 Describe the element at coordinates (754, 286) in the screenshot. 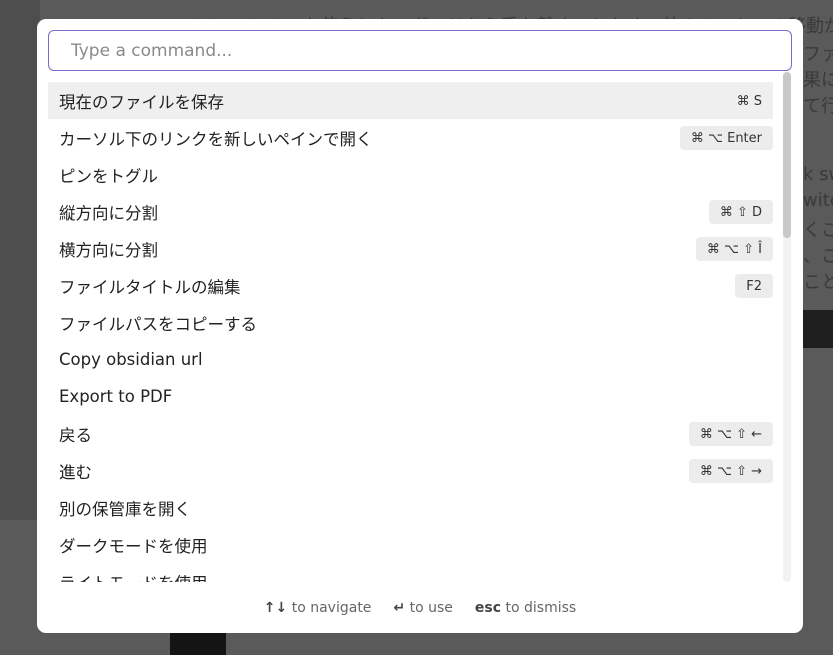

I see `command-shortcut: F2` at that location.